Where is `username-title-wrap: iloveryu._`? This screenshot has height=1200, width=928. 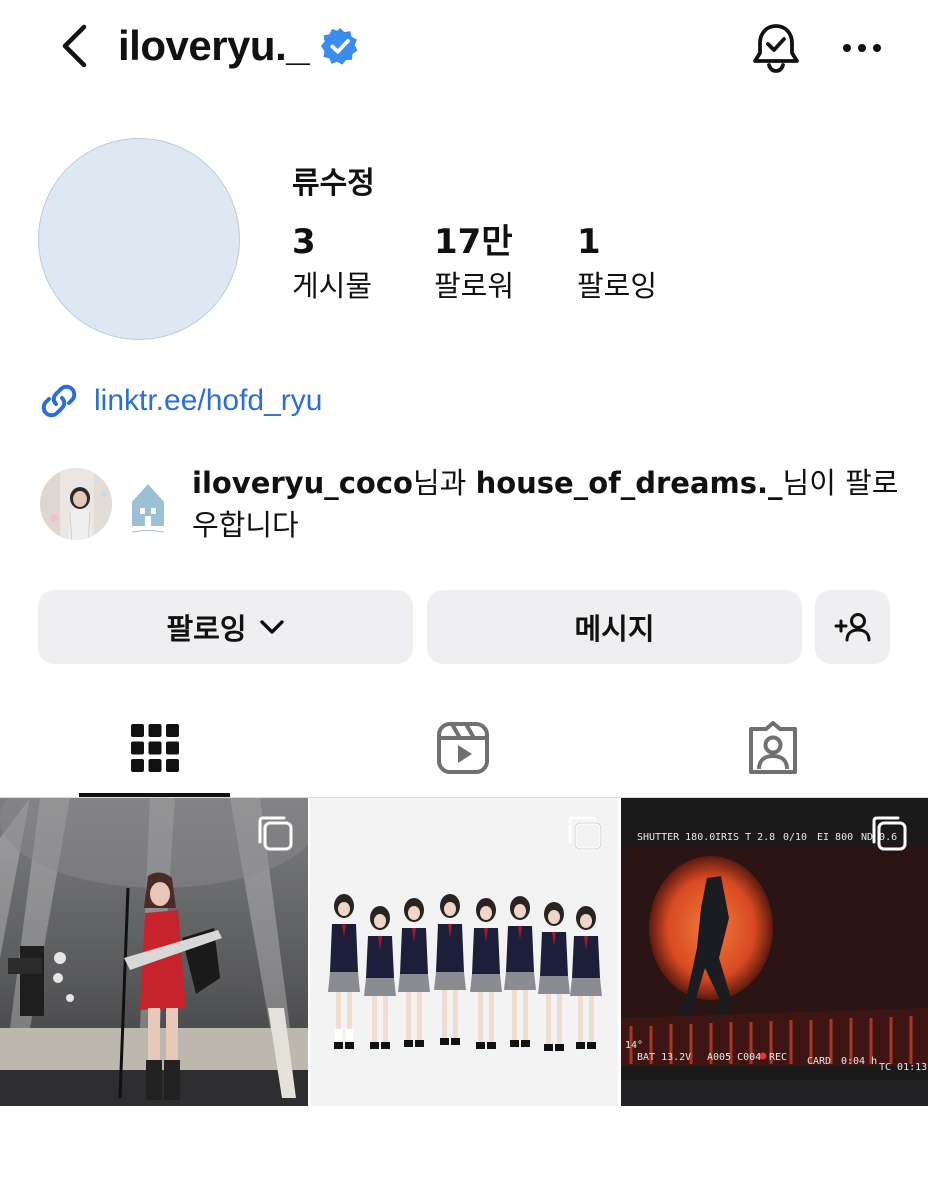 username-title-wrap: iloveryu._ is located at coordinates (238, 46).